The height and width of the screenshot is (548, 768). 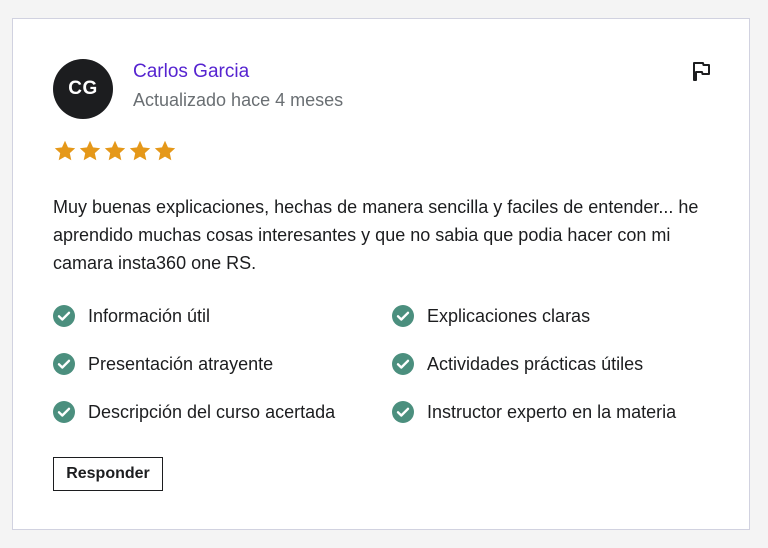 I want to click on feature-item: Explicaciones claras, so click(x=491, y=316).